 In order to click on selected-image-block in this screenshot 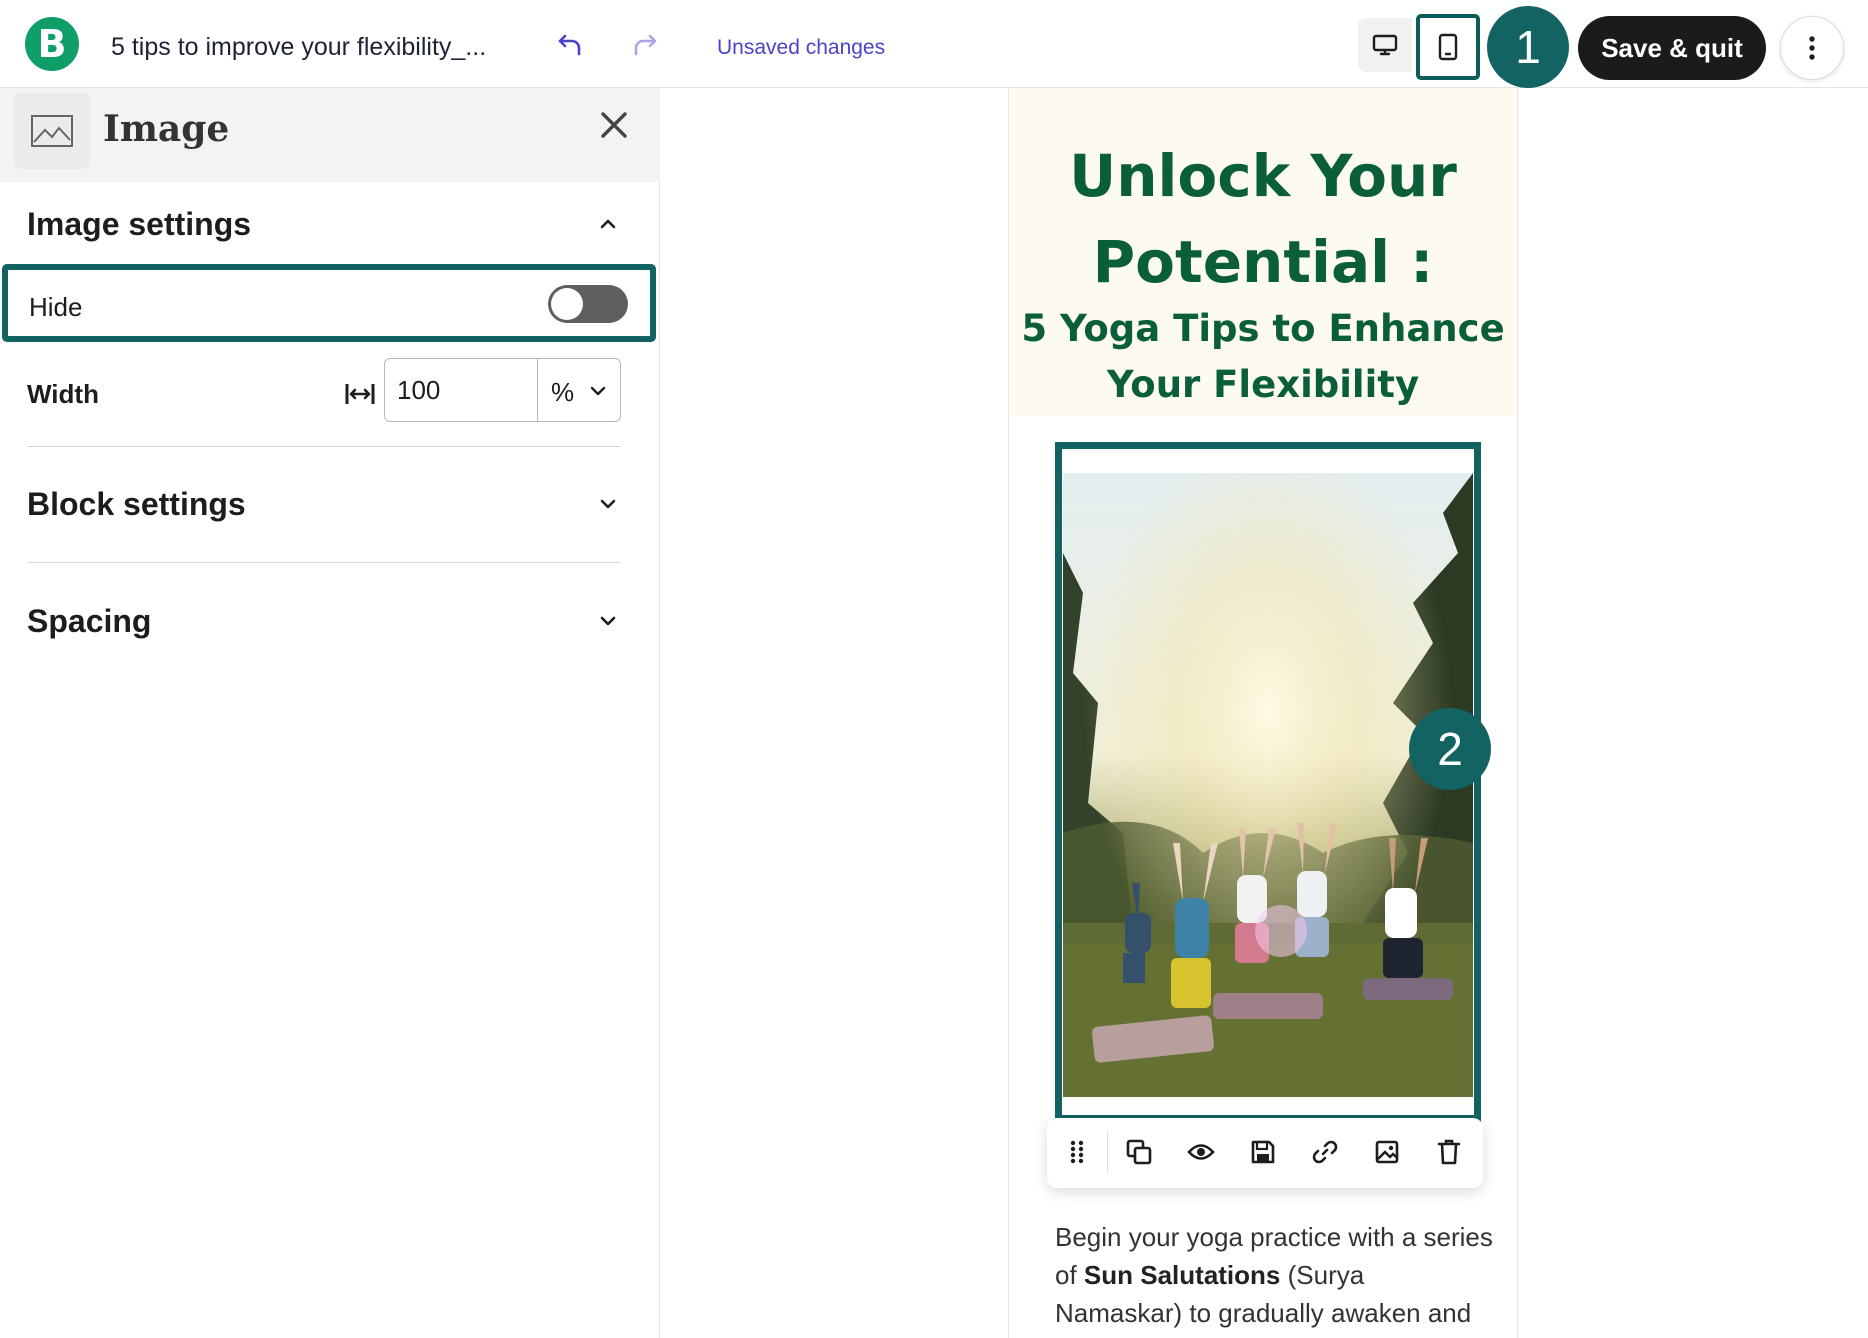, I will do `click(1268, 782)`.